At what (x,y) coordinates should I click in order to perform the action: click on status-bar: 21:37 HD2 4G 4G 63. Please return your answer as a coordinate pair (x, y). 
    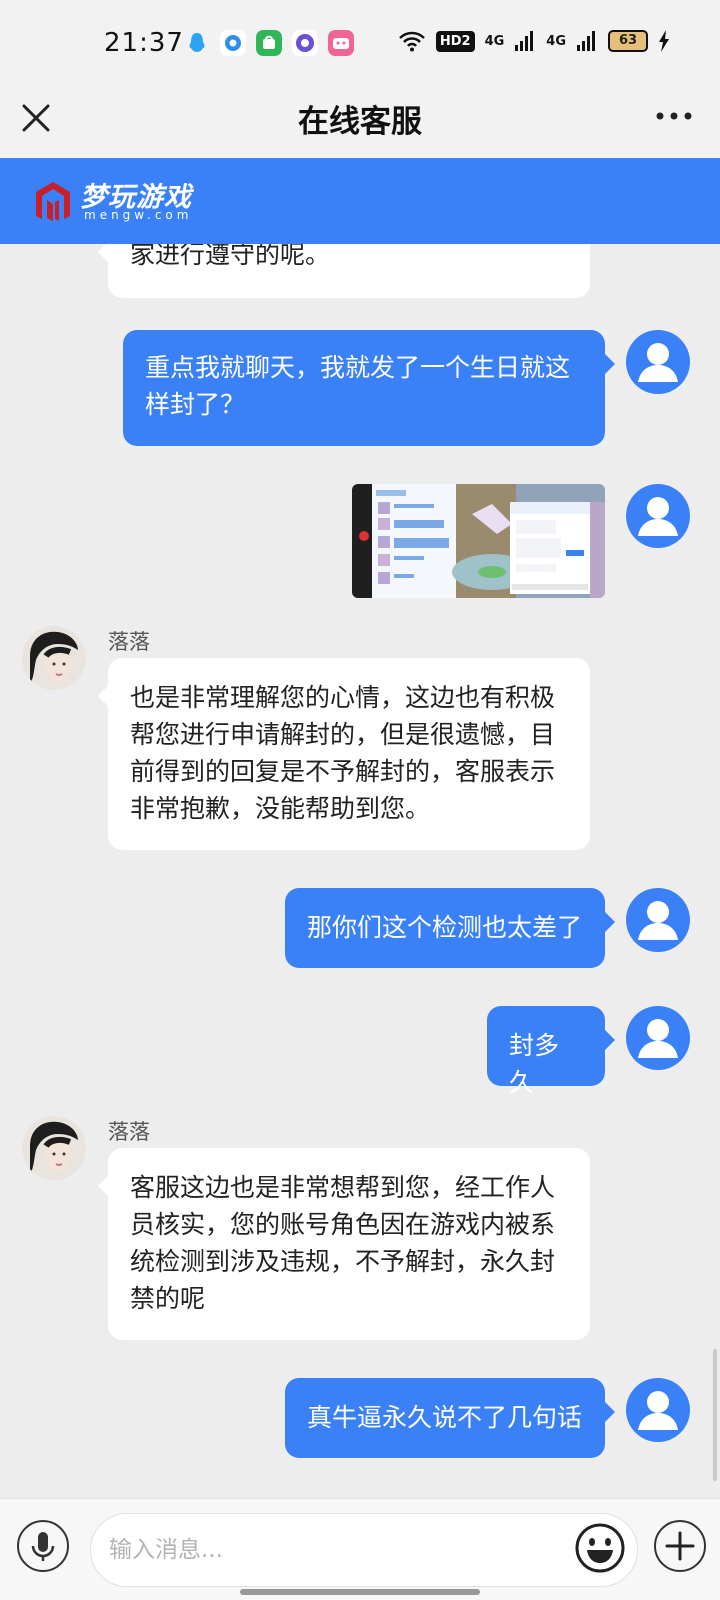
    Looking at the image, I should click on (360, 44).